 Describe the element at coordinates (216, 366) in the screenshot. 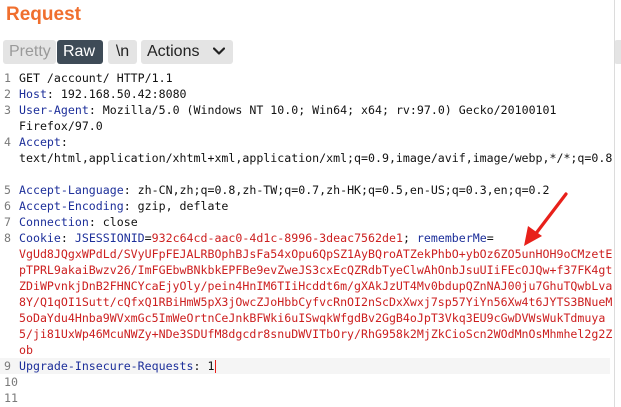

I see `text-cursor` at that location.